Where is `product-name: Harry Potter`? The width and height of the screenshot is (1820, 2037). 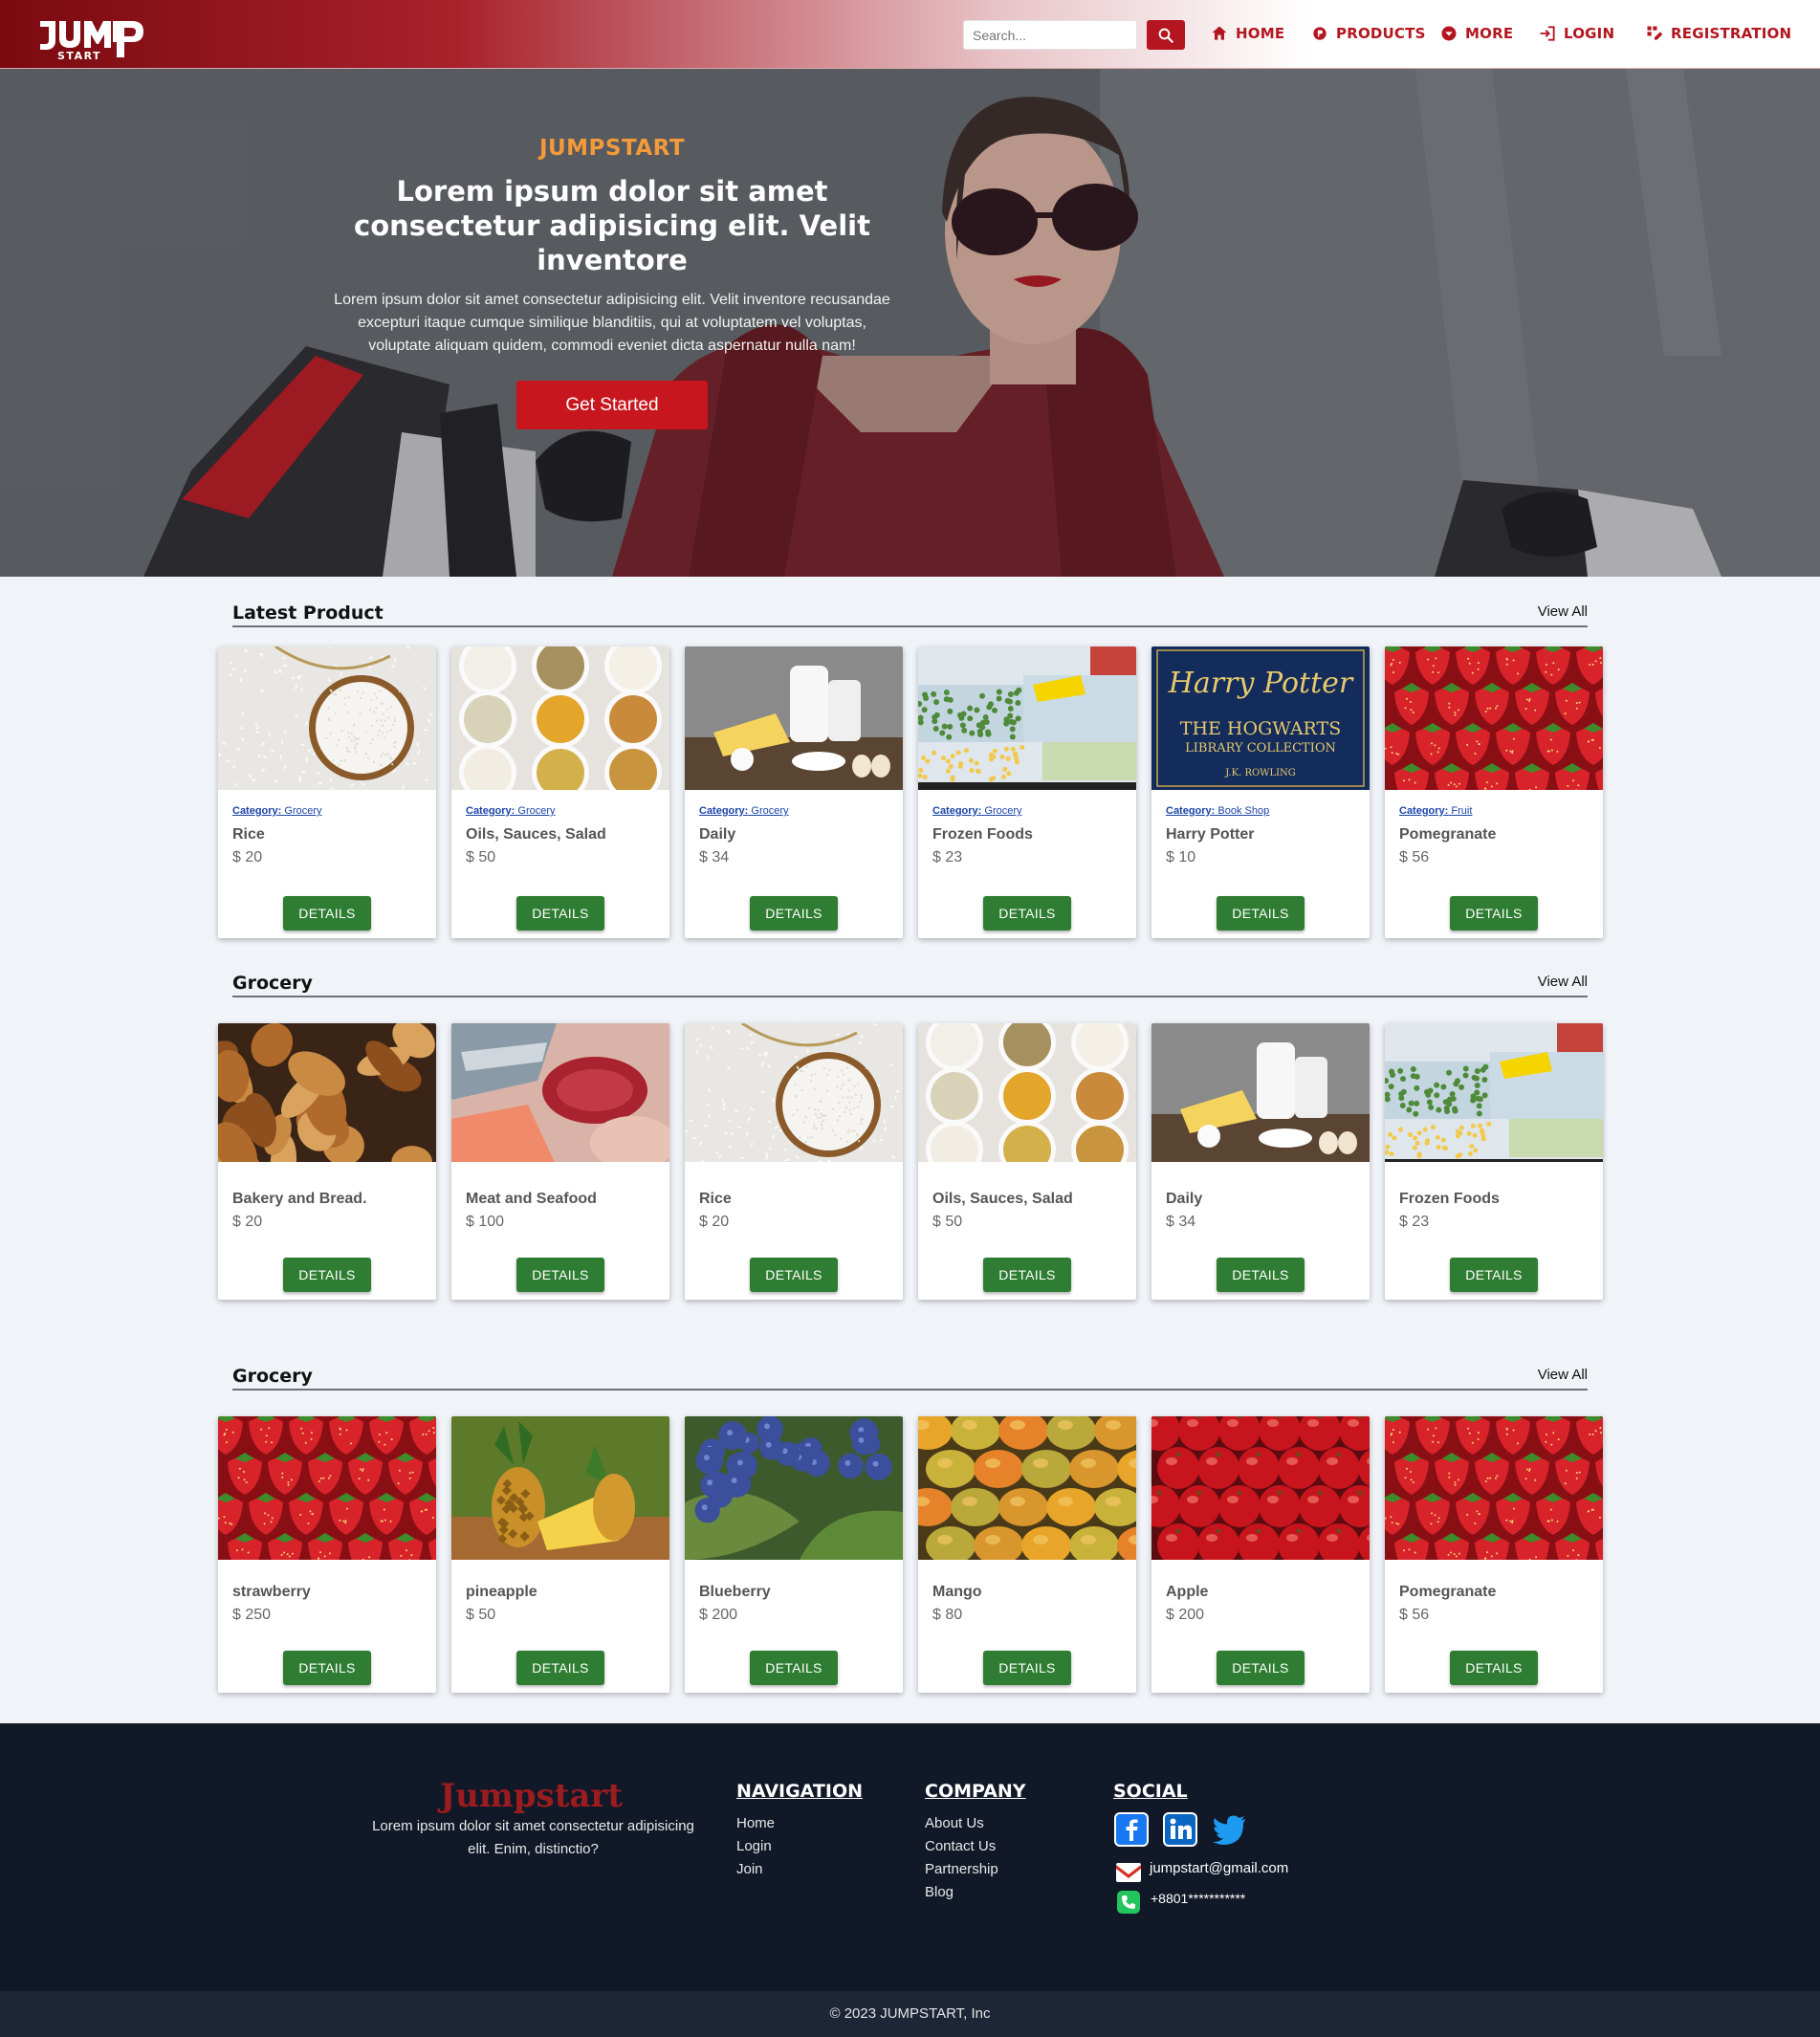 product-name: Harry Potter is located at coordinates (1210, 834).